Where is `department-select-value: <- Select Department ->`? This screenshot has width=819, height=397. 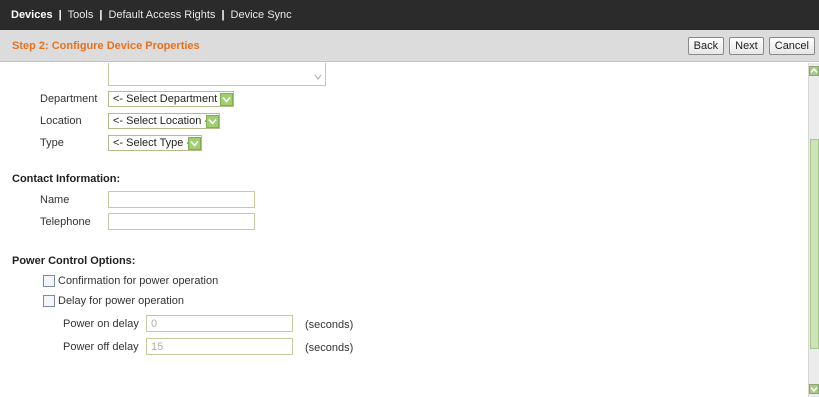
department-select-value: <- Select Department -> is located at coordinates (172, 99).